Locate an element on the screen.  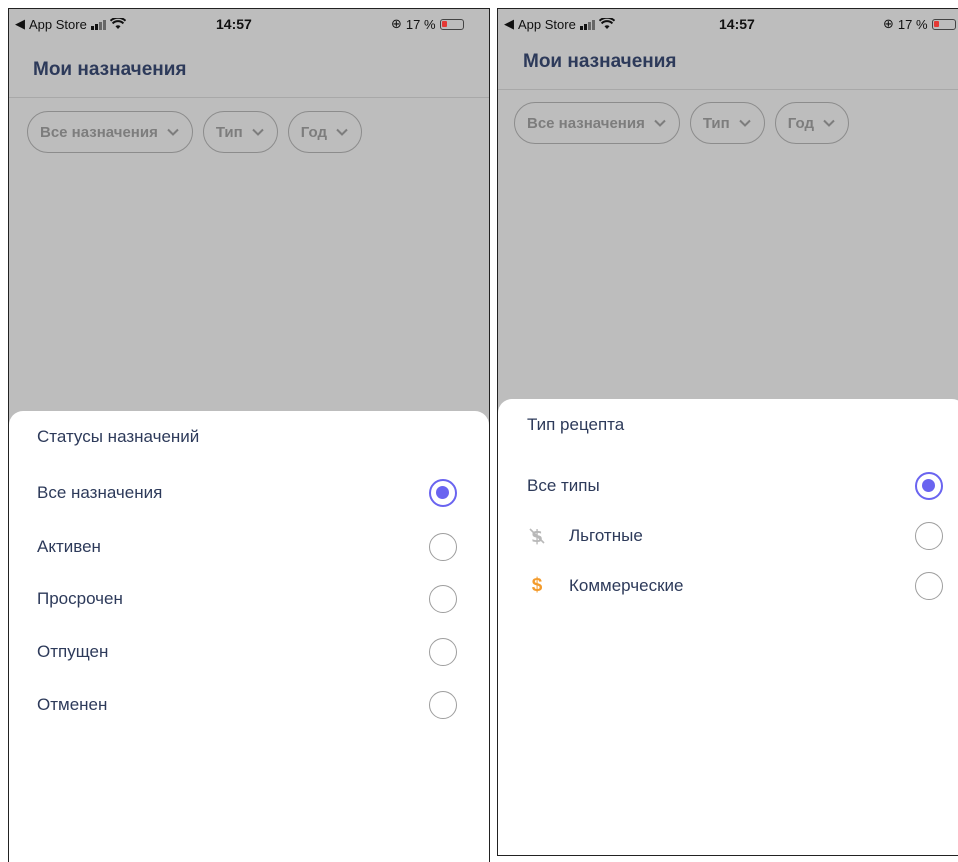
option-active: Активен is located at coordinates (249, 547).